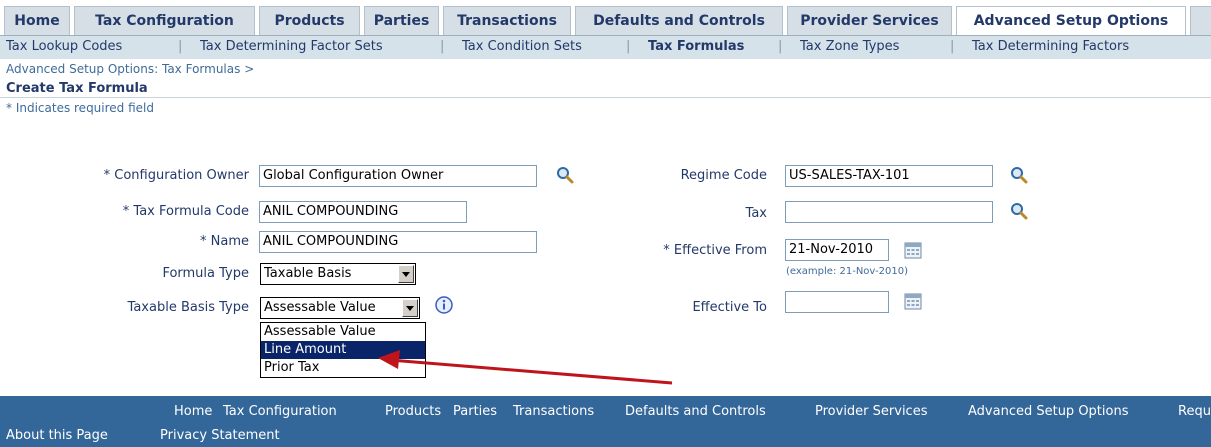 Image resolution: width=1211 pixels, height=447 pixels. Describe the element at coordinates (1050, 46) in the screenshot. I see `subnav-tax-determining-factors: Tax Determining Factors` at that location.